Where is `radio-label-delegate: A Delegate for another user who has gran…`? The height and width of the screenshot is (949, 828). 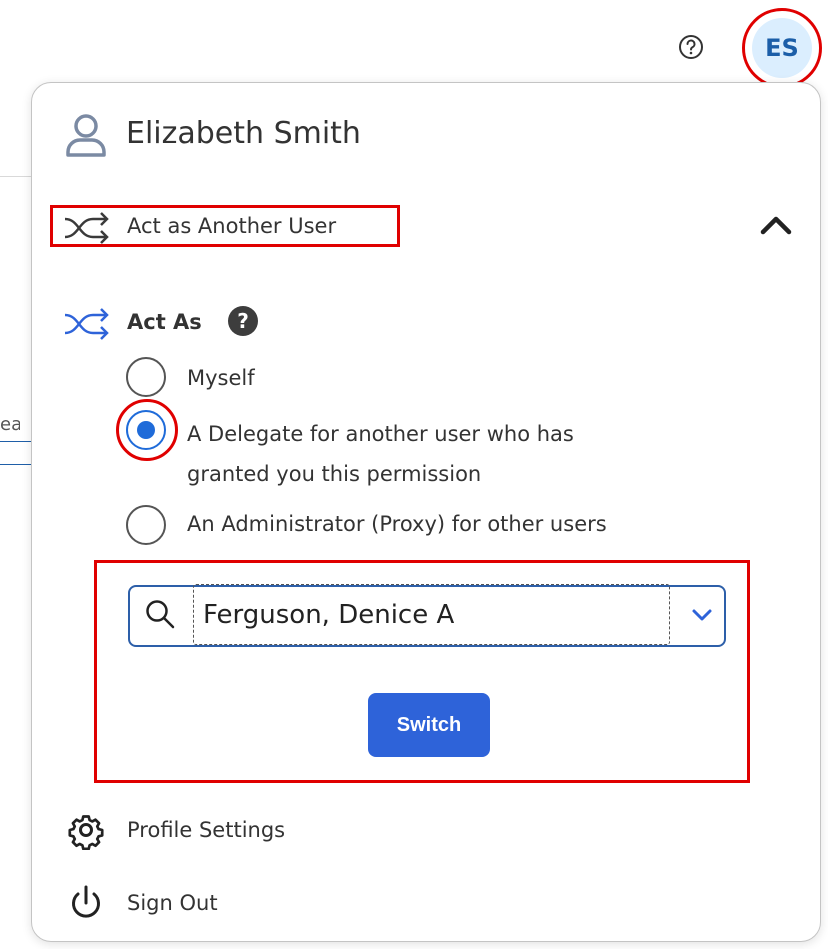
radio-label-delegate: A Delegate for another user who has gran… is located at coordinates (422, 454).